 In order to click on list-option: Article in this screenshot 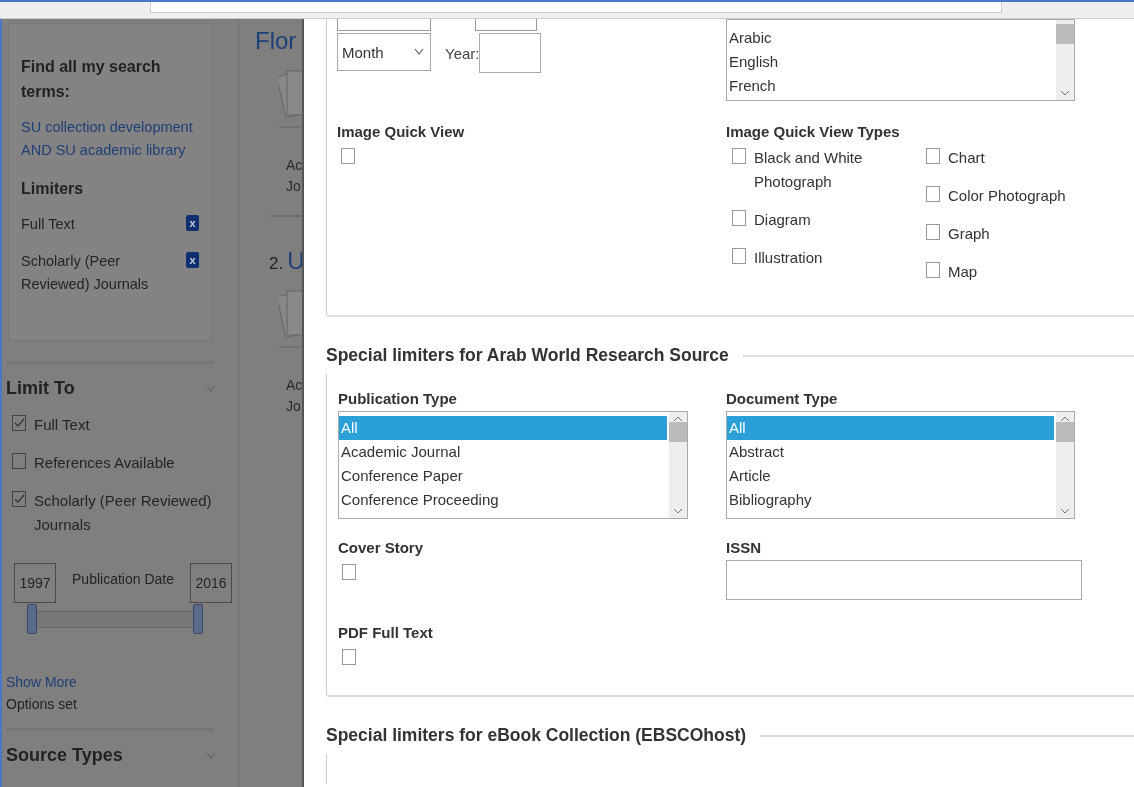, I will do `click(890, 476)`.